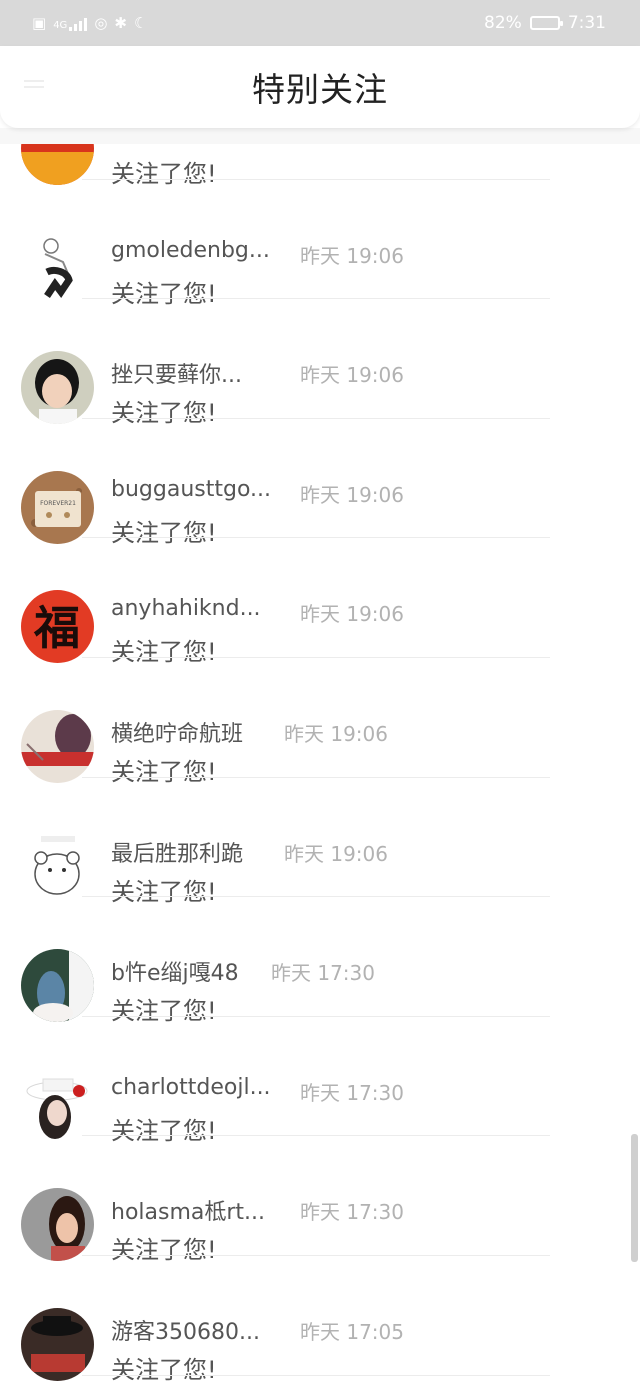  What do you see at coordinates (320, 89) in the screenshot?
I see `page-title: 特别关注` at bounding box center [320, 89].